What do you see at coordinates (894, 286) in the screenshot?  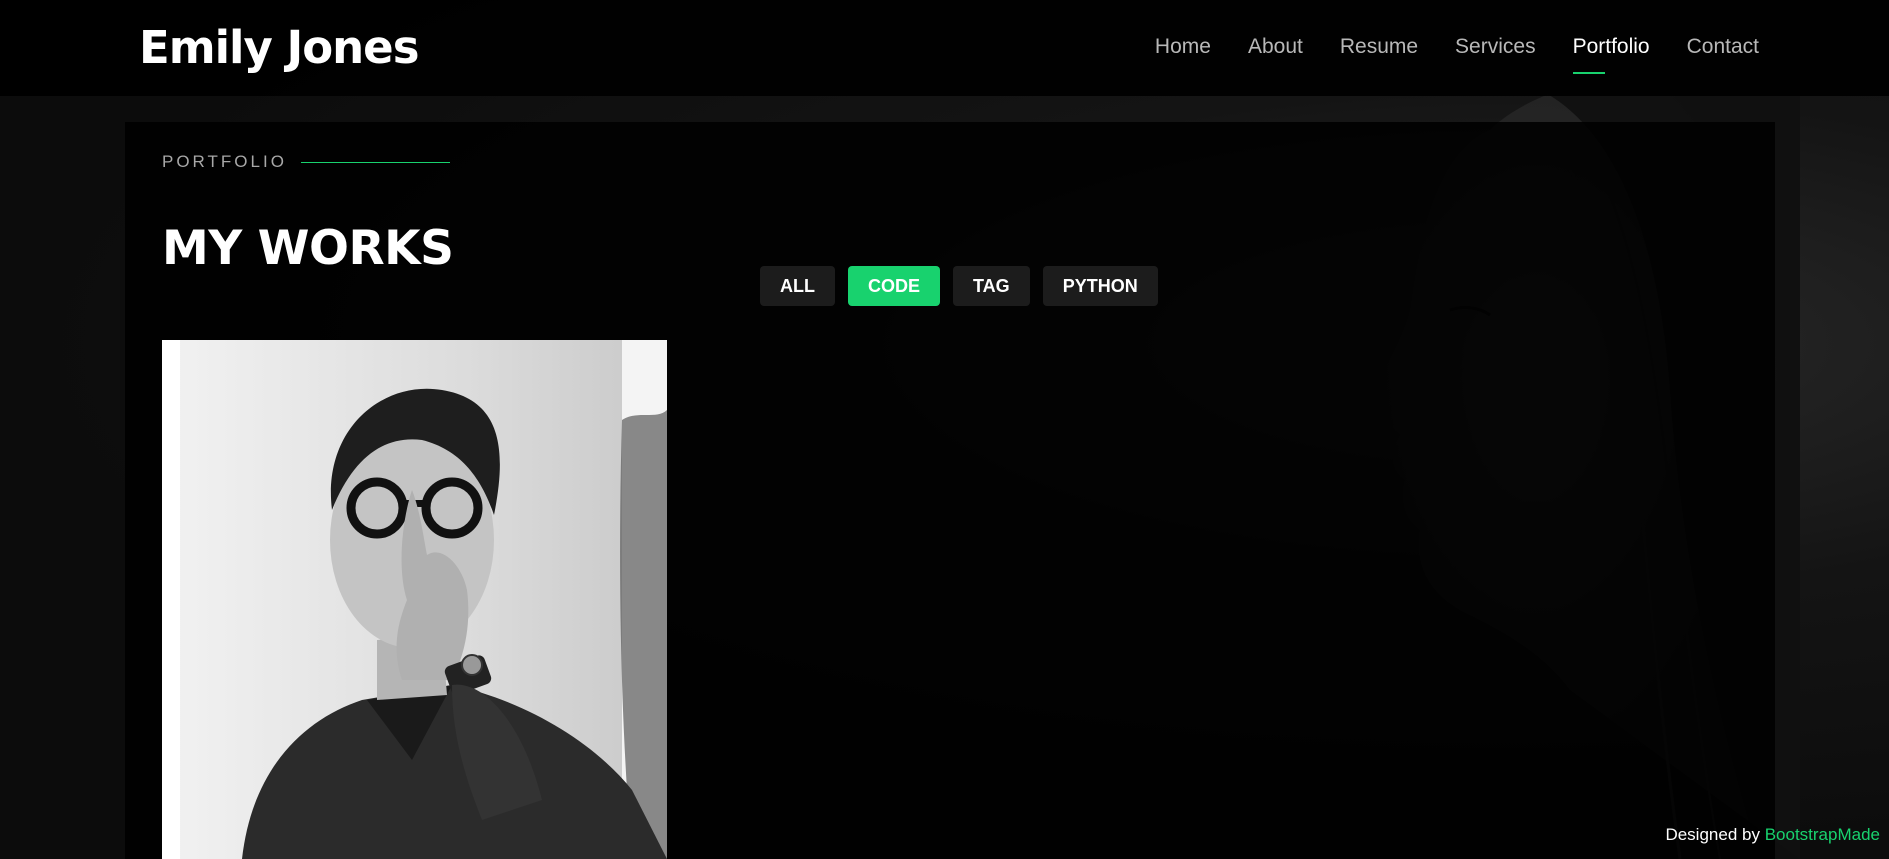 I see `filter-code: CODE` at bounding box center [894, 286].